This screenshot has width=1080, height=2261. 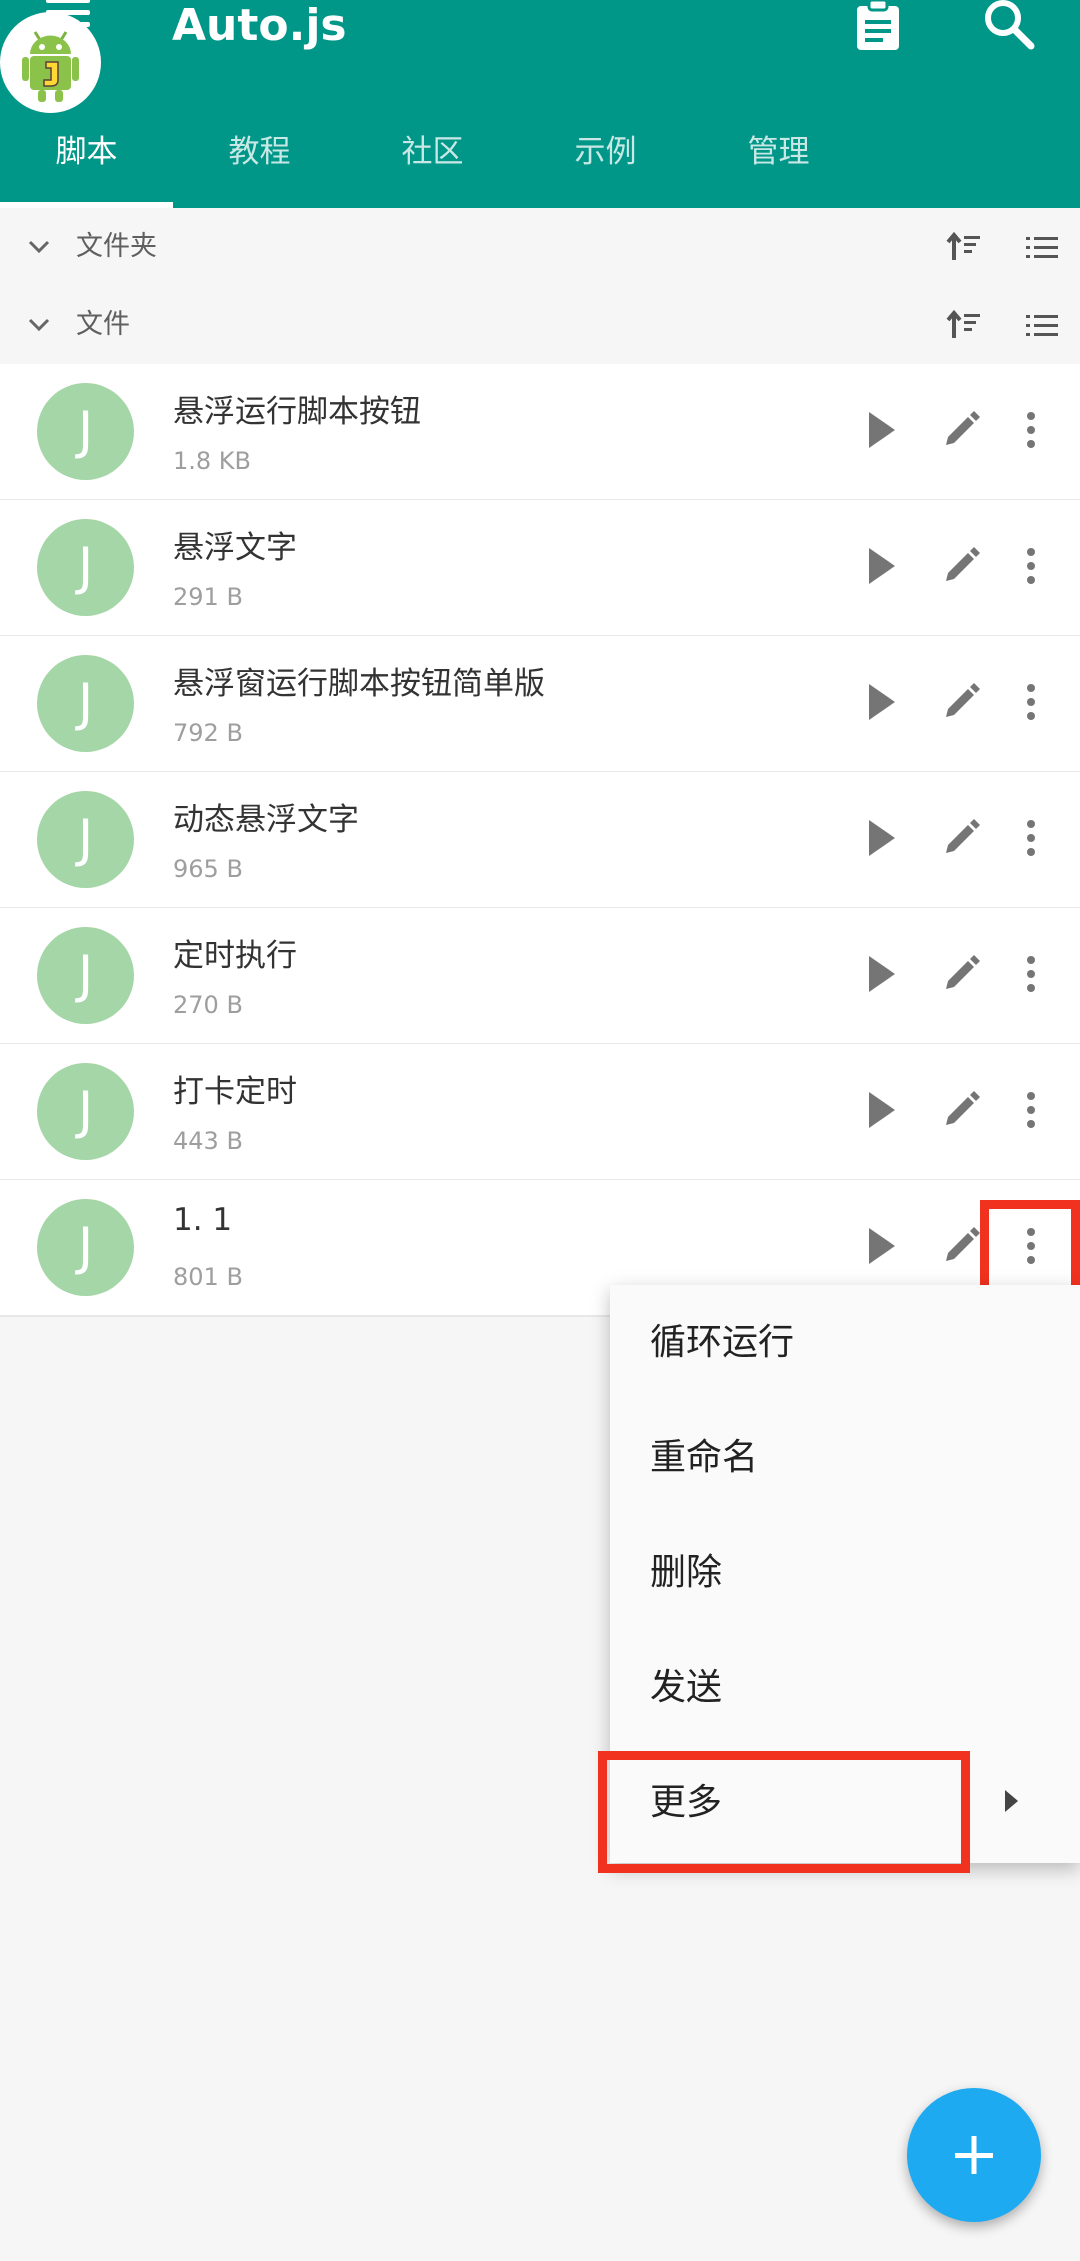 I want to click on file-size: 443 B, so click(x=208, y=1141).